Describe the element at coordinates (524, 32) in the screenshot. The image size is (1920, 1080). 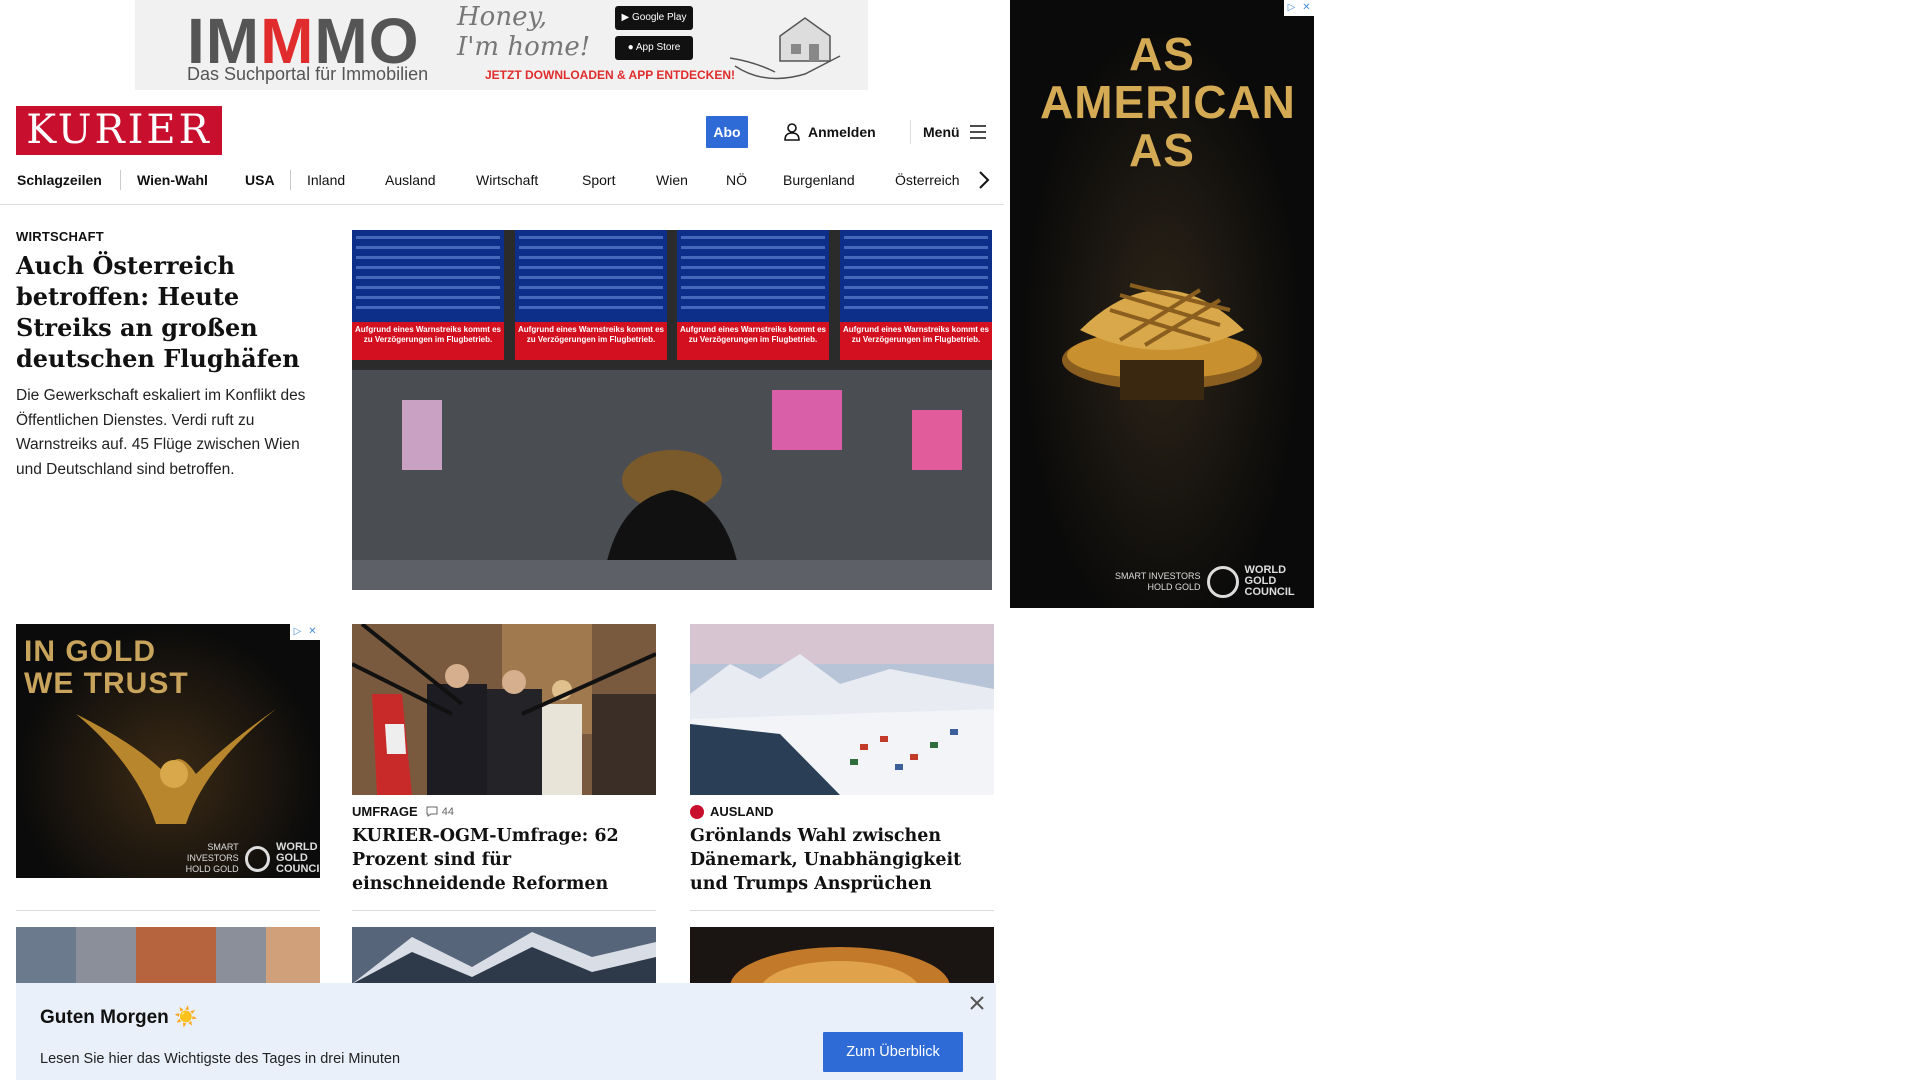
I see `ad-script-text: Honey, I'm home!` at that location.